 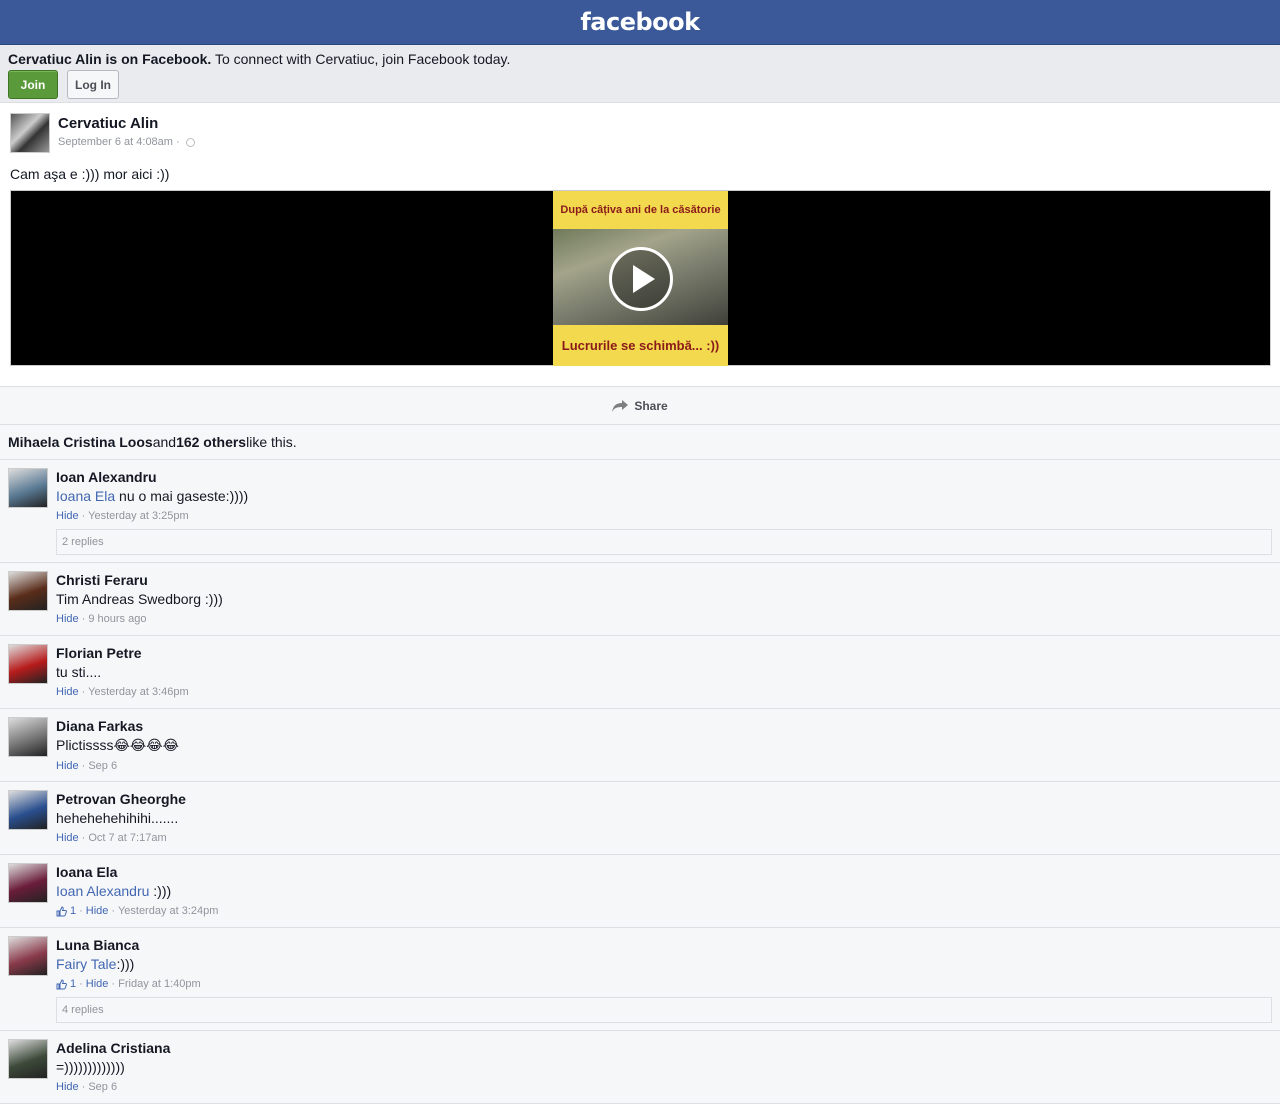 I want to click on likes-first-name: Mihaela Cristina Loos, so click(x=80, y=442).